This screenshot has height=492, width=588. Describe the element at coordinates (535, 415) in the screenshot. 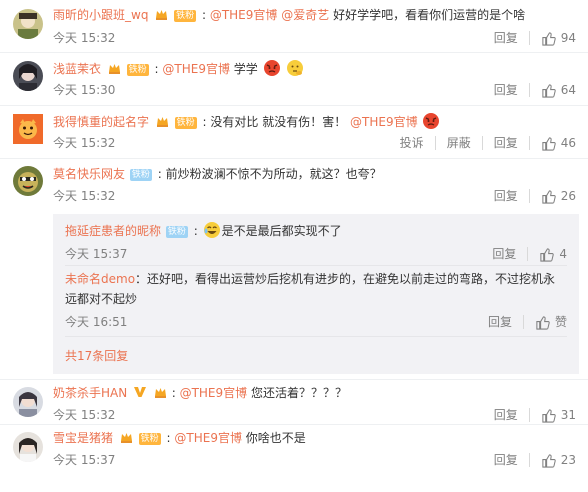

I see `comment-actions: 回复 31` at that location.